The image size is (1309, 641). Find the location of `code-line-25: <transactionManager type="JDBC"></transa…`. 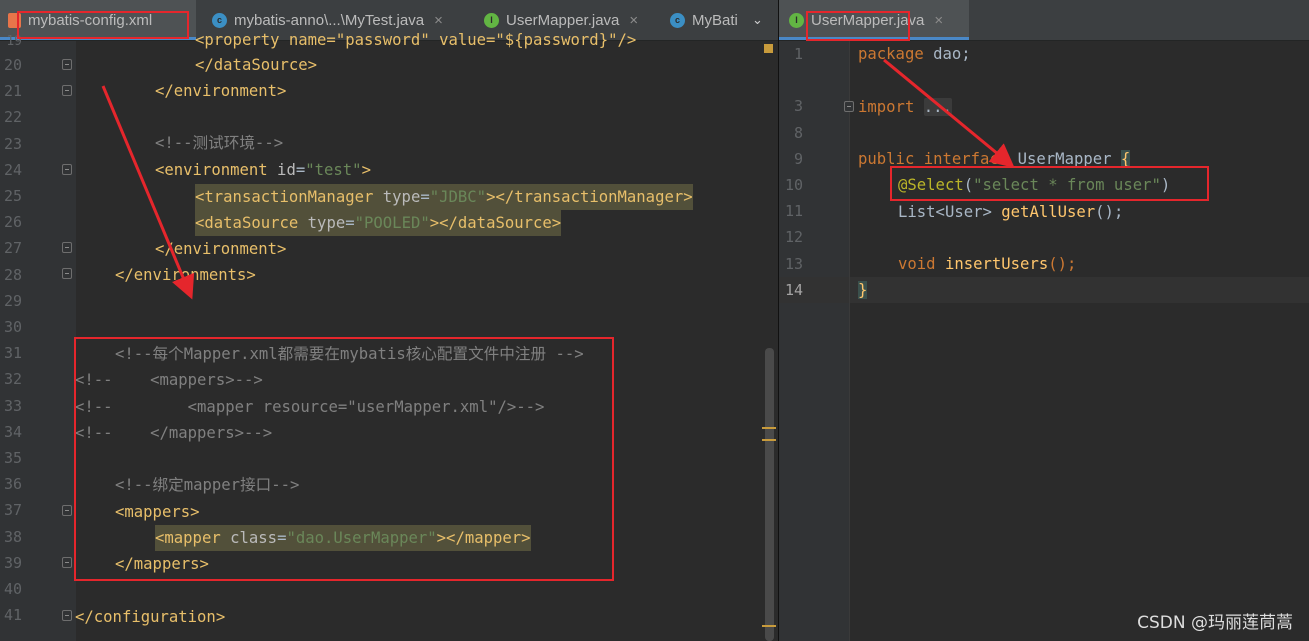

code-line-25: <transactionManager type="JDBC"></transa… is located at coordinates (444, 197).